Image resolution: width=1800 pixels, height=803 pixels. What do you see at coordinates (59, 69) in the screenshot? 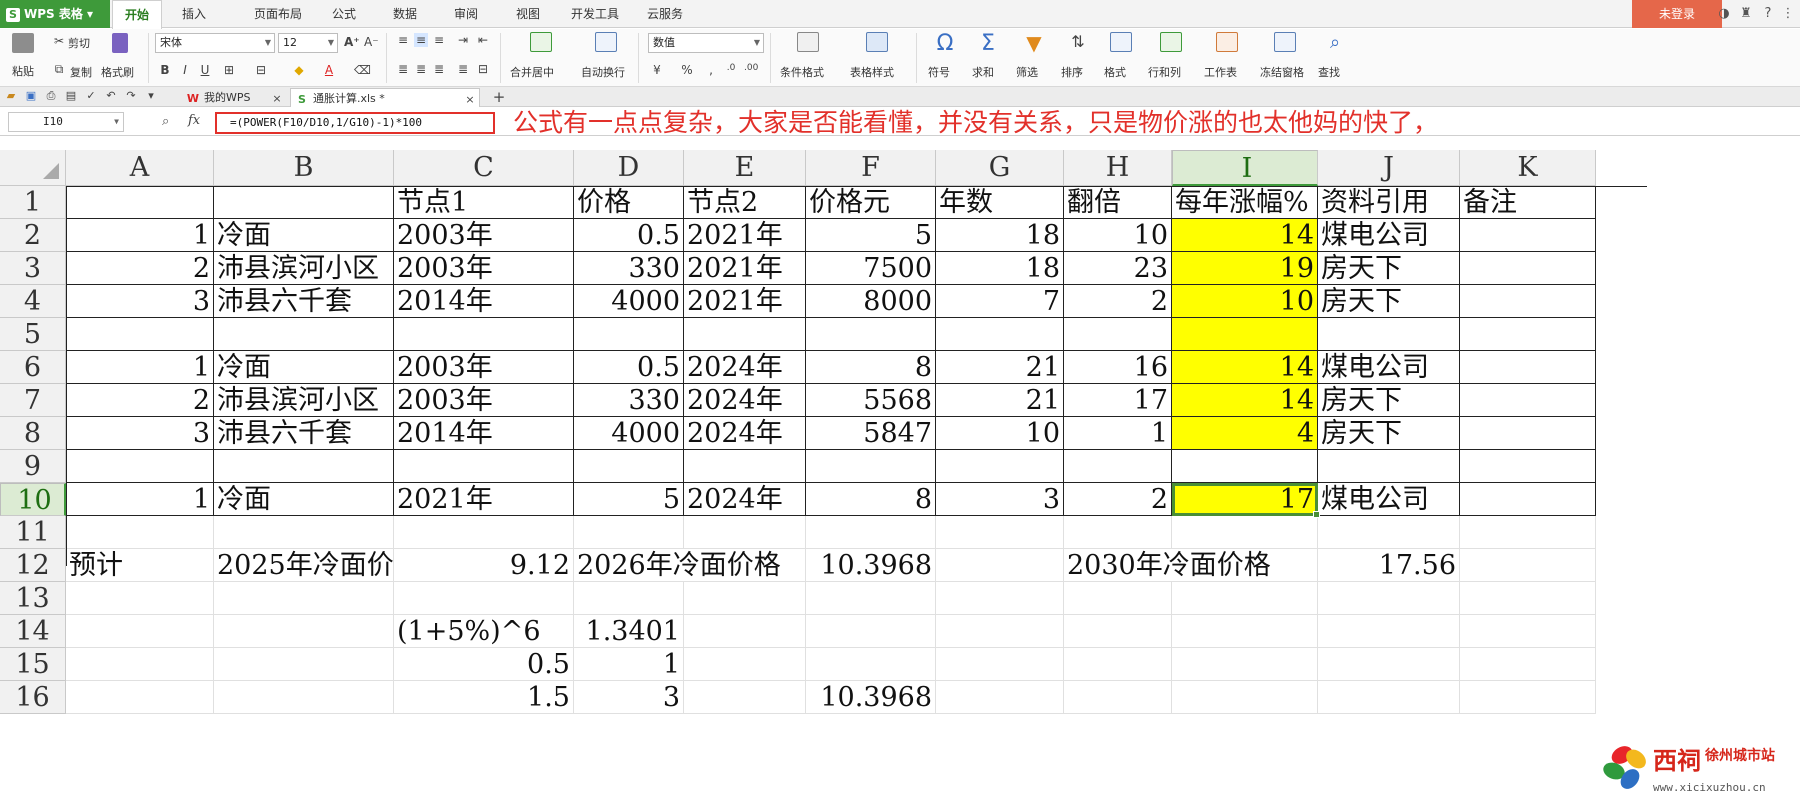
I see `copy-icon: ⧉` at bounding box center [59, 69].